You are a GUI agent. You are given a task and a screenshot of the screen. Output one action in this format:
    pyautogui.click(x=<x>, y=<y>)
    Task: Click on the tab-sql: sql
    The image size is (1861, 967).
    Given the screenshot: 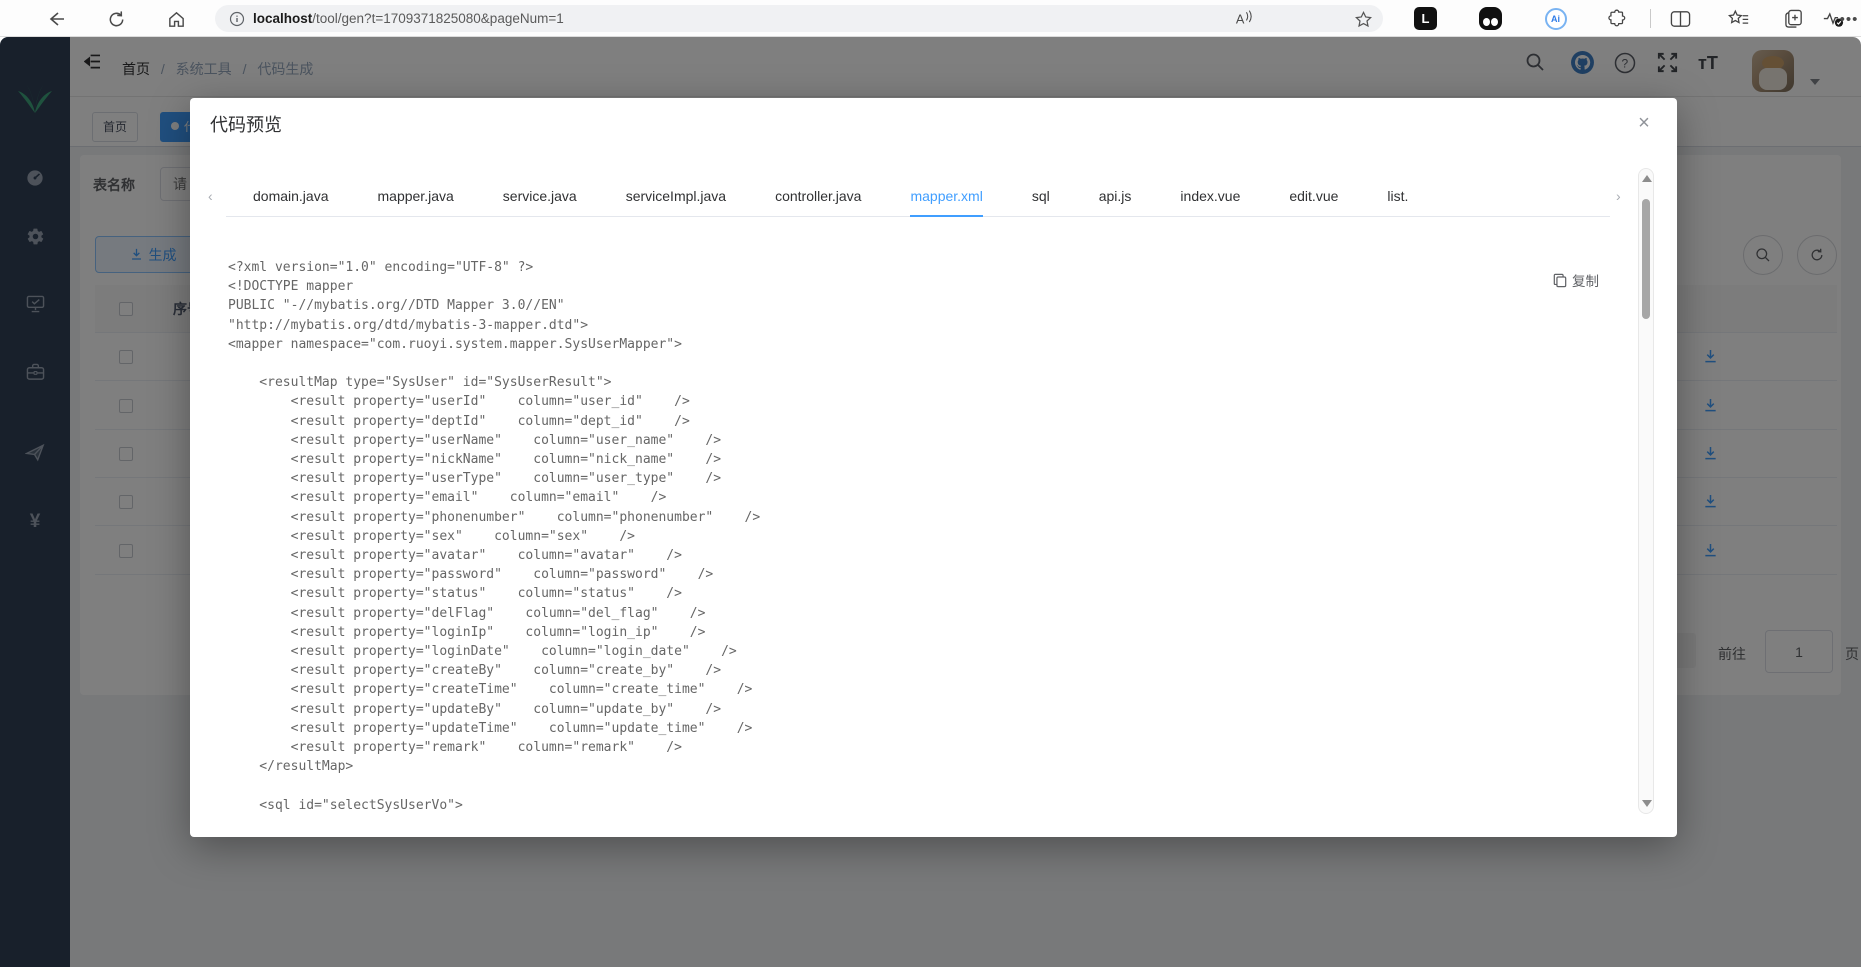 What is the action you would take?
    pyautogui.click(x=1041, y=197)
    